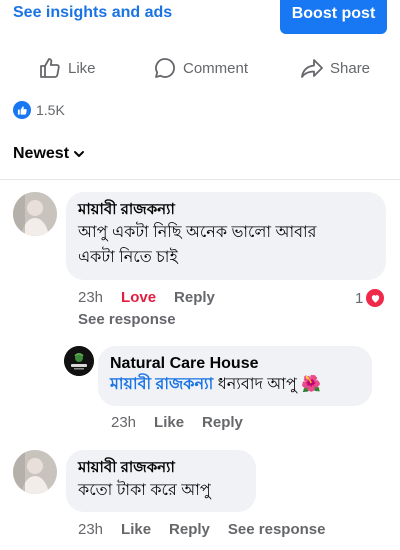 The height and width of the screenshot is (550, 400). I want to click on thumbs-up-icon, so click(50, 68).